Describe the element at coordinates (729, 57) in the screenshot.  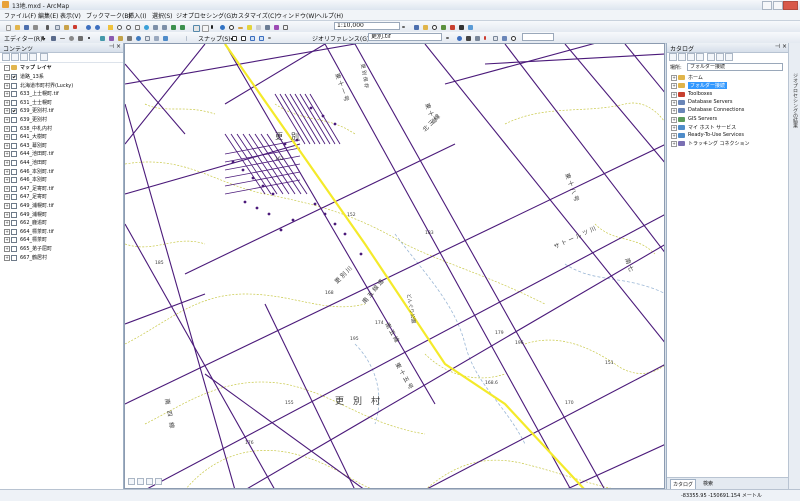
I see `catalog-options-icon` at that location.